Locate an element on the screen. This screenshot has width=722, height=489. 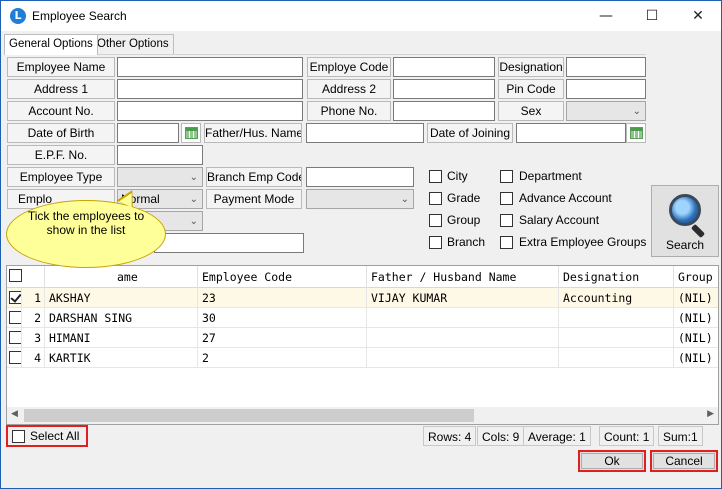
row-name: DARSHAN SING is located at coordinates (121, 318).